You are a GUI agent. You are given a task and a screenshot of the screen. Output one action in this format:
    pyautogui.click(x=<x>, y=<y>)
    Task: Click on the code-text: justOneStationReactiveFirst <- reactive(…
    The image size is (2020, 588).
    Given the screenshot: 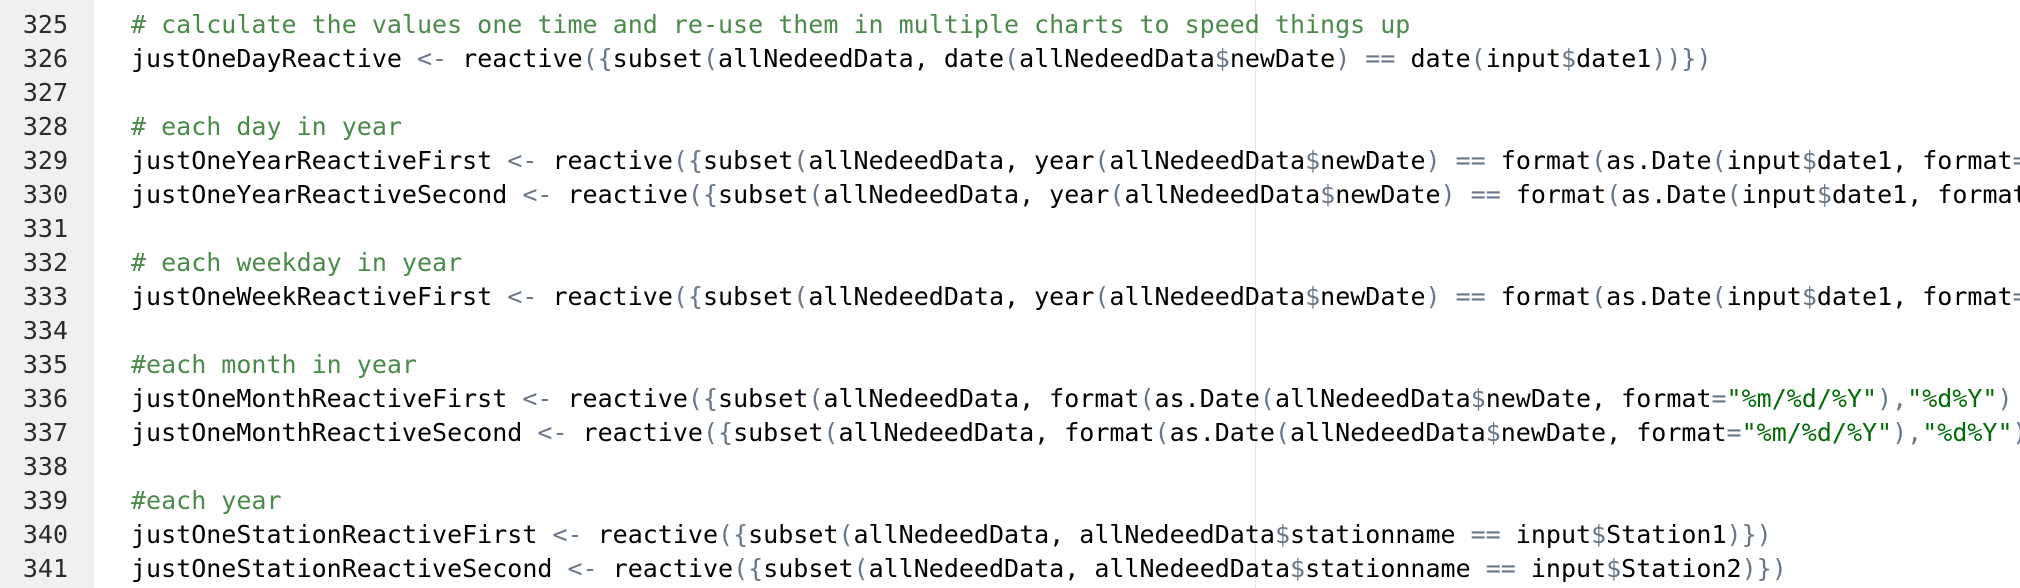 What is the action you would take?
    pyautogui.click(x=951, y=535)
    